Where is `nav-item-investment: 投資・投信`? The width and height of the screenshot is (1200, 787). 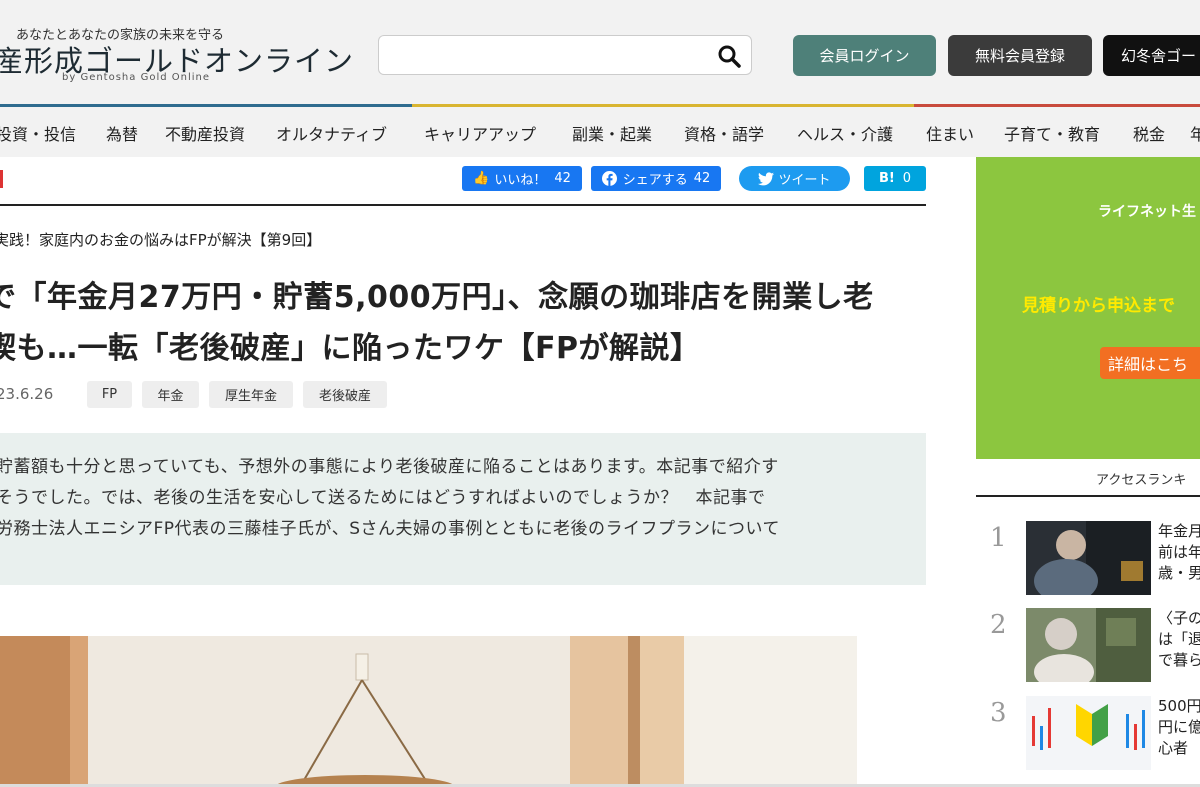 nav-item-investment: 投資・投信 is located at coordinates (38, 133).